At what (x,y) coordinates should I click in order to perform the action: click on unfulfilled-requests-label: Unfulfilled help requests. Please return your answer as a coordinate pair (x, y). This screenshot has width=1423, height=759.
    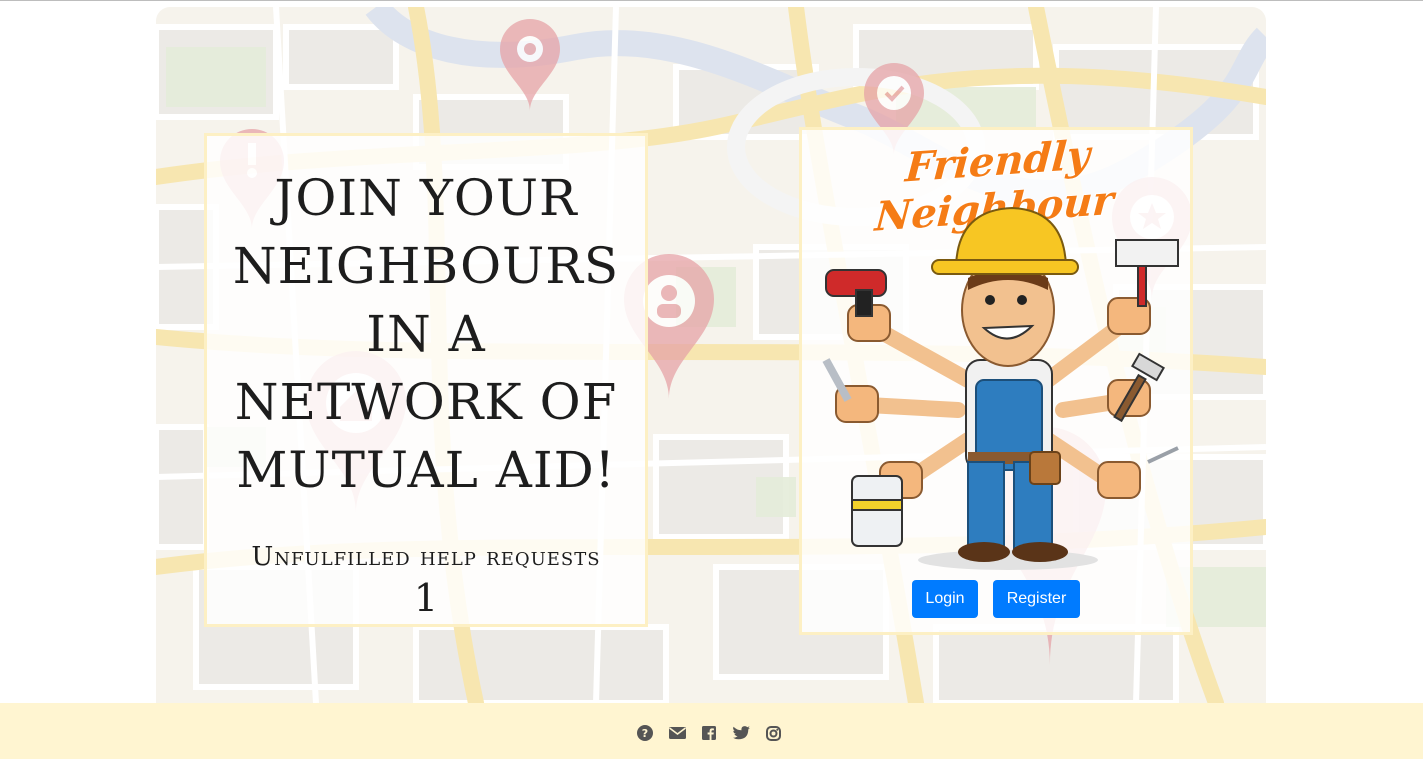
    Looking at the image, I should click on (426, 557).